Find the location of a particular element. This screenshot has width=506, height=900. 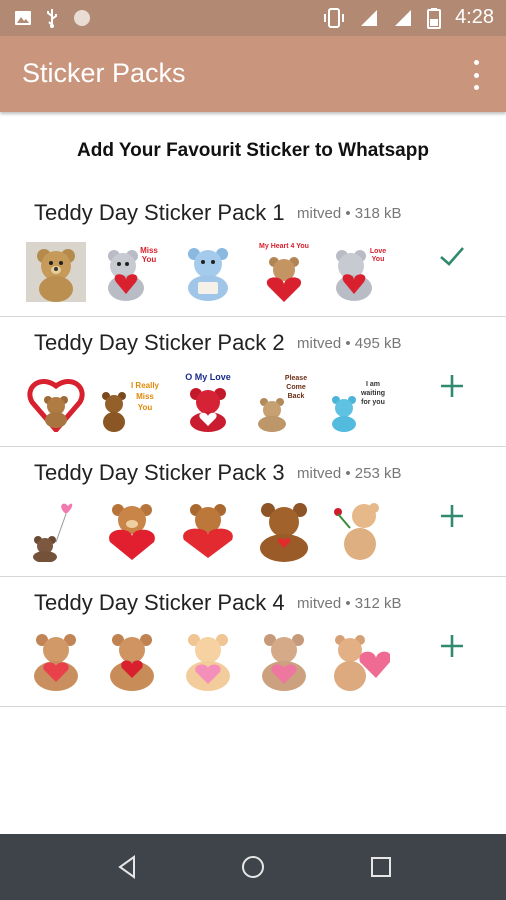

pack-size: 318 kB is located at coordinates (378, 213).